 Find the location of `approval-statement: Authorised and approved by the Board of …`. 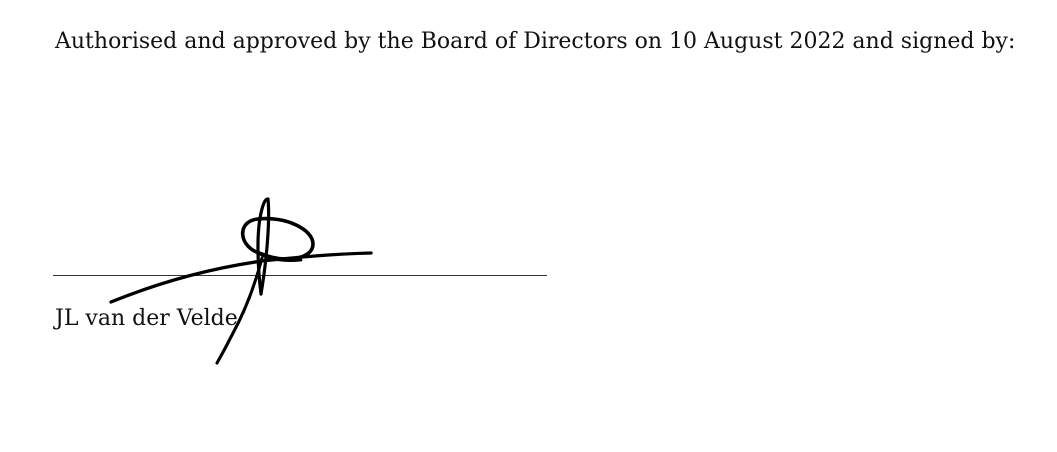

approval-statement: Authorised and approved by the Board of … is located at coordinates (535, 41).